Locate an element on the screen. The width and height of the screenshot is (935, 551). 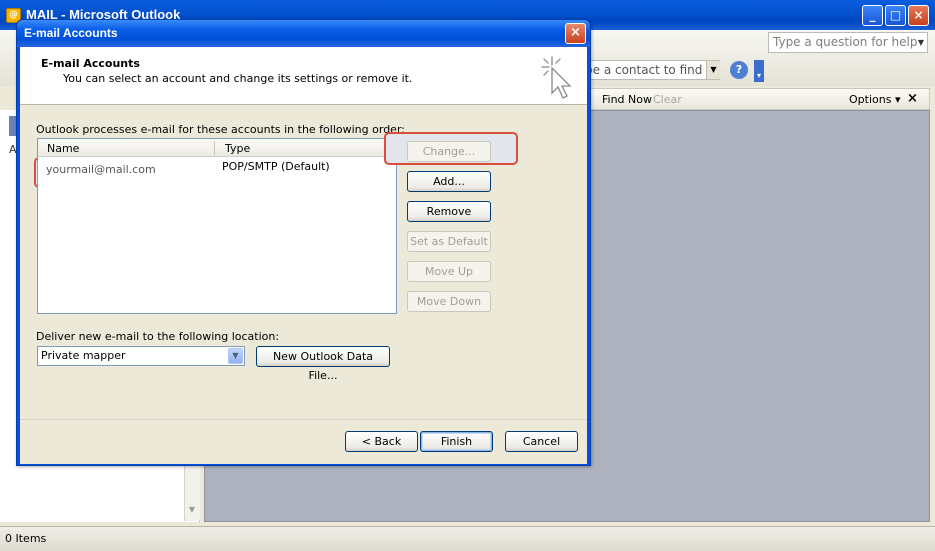
column-header-name: Name is located at coordinates (63, 148).